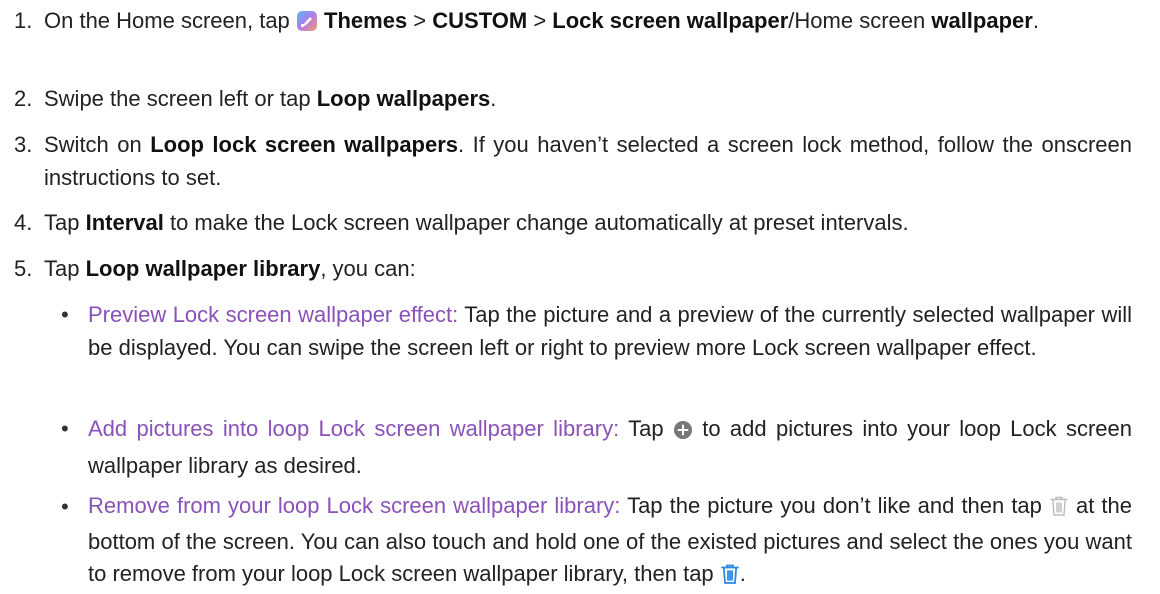 This screenshot has width=1160, height=594. I want to click on step-number: 5., so click(23, 268).